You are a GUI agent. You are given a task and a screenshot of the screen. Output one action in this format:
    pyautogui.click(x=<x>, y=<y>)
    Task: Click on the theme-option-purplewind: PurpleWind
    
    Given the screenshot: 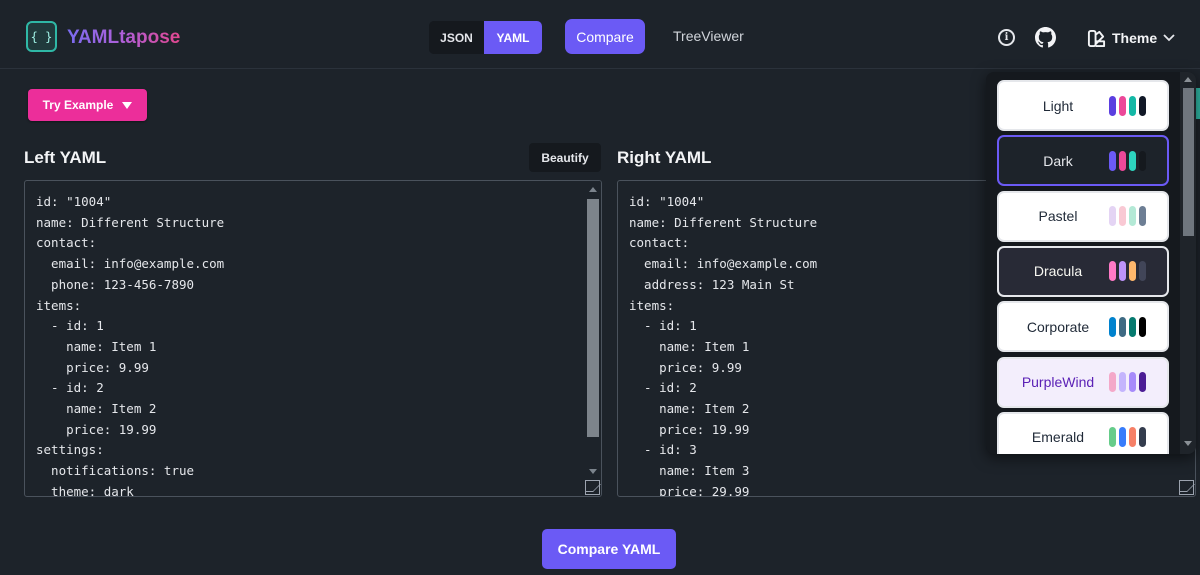 What is the action you would take?
    pyautogui.click(x=1083, y=382)
    